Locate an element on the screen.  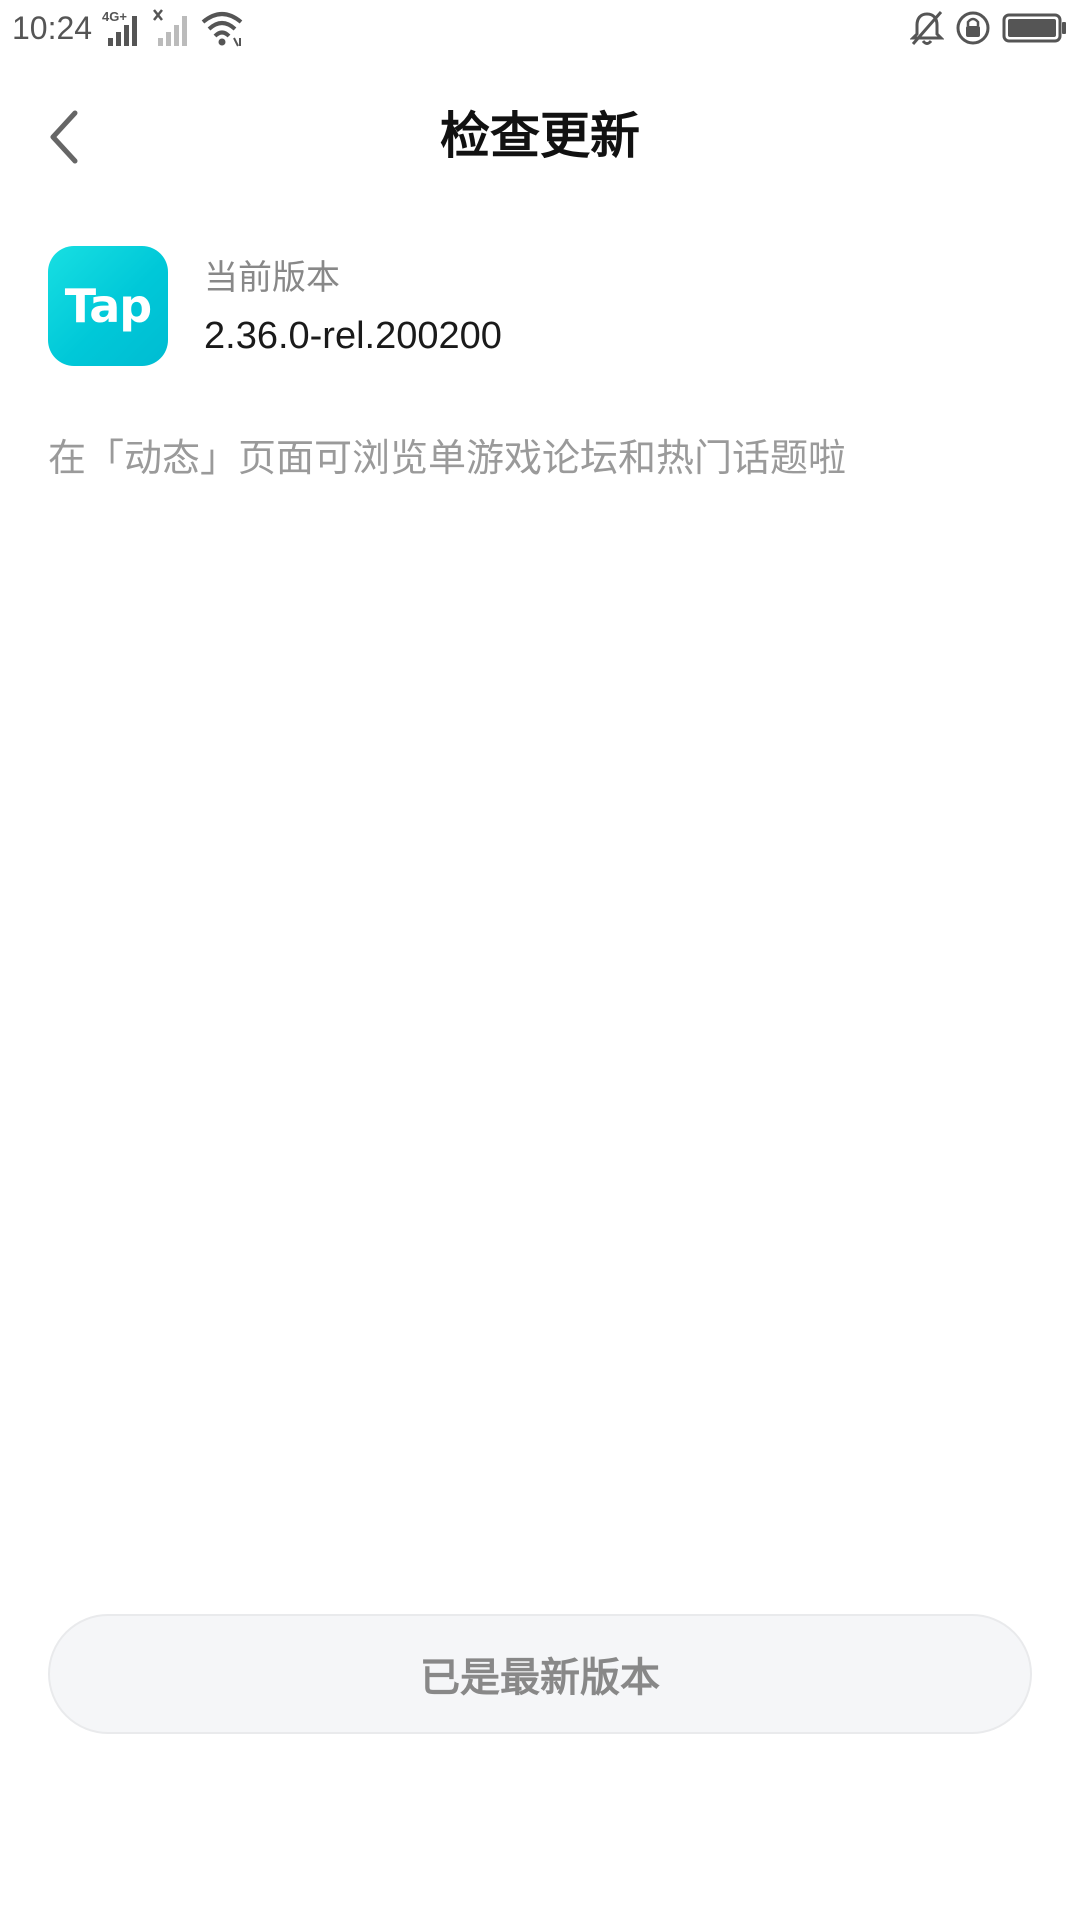
status-bar: 10:24 4G+ is located at coordinates (540, 29).